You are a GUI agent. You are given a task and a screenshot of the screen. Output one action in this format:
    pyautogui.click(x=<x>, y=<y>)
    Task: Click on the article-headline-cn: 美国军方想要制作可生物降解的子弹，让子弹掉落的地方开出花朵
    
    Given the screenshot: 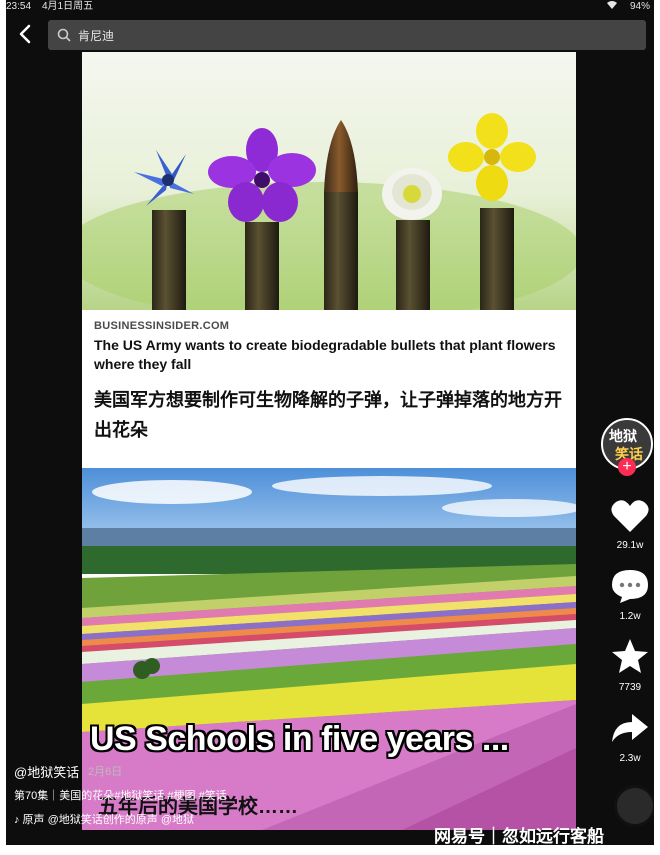 What is the action you would take?
    pyautogui.click(x=328, y=415)
    